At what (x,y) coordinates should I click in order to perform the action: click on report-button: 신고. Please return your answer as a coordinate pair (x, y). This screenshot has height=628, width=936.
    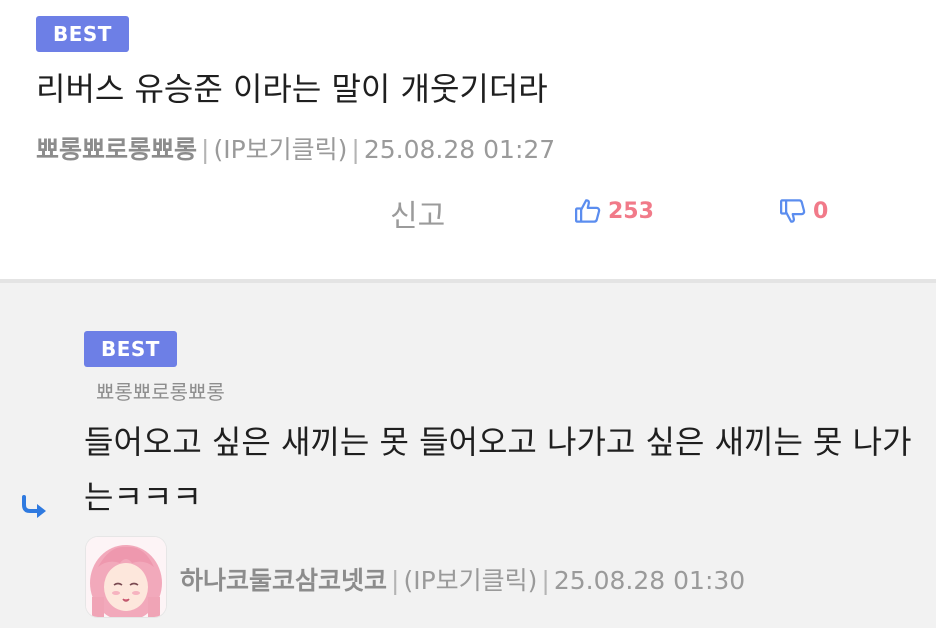
    Looking at the image, I should click on (417, 213).